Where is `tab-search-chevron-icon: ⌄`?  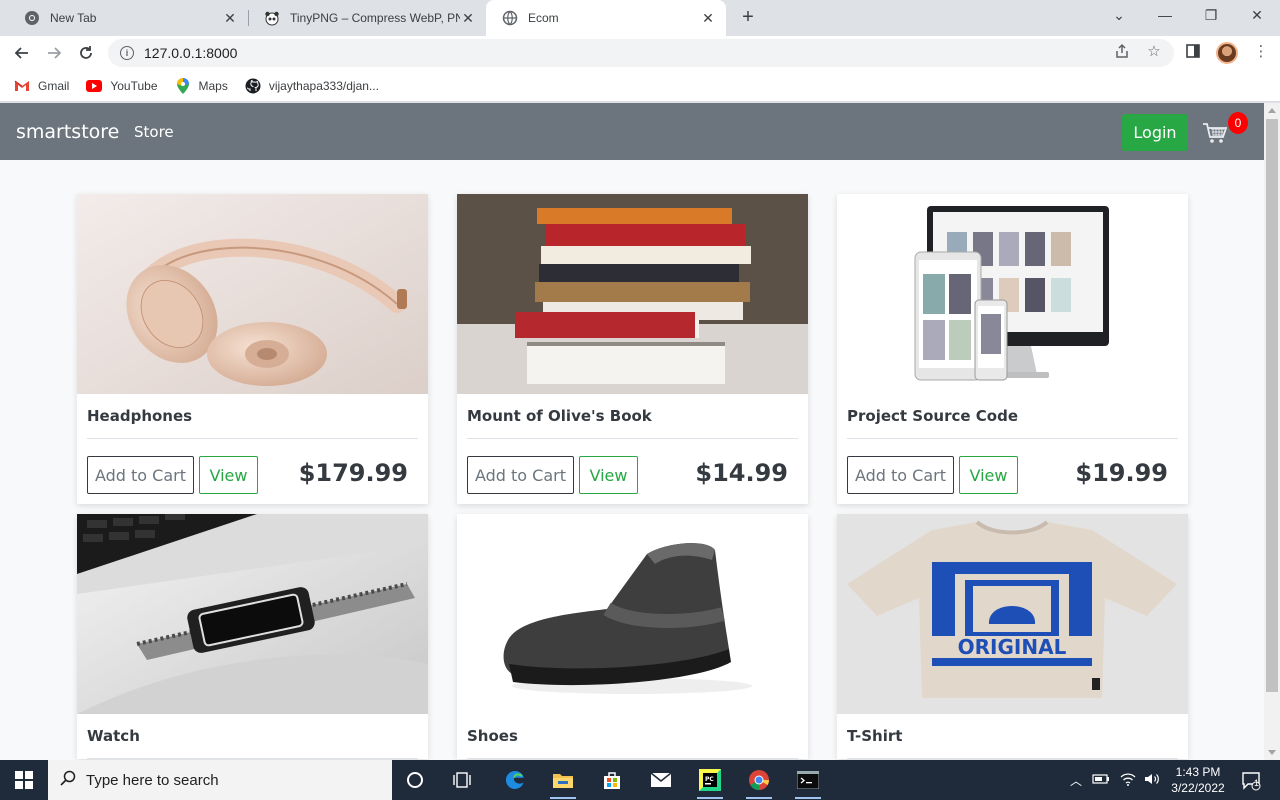
tab-search-chevron-icon: ⌄ is located at coordinates (1119, 15).